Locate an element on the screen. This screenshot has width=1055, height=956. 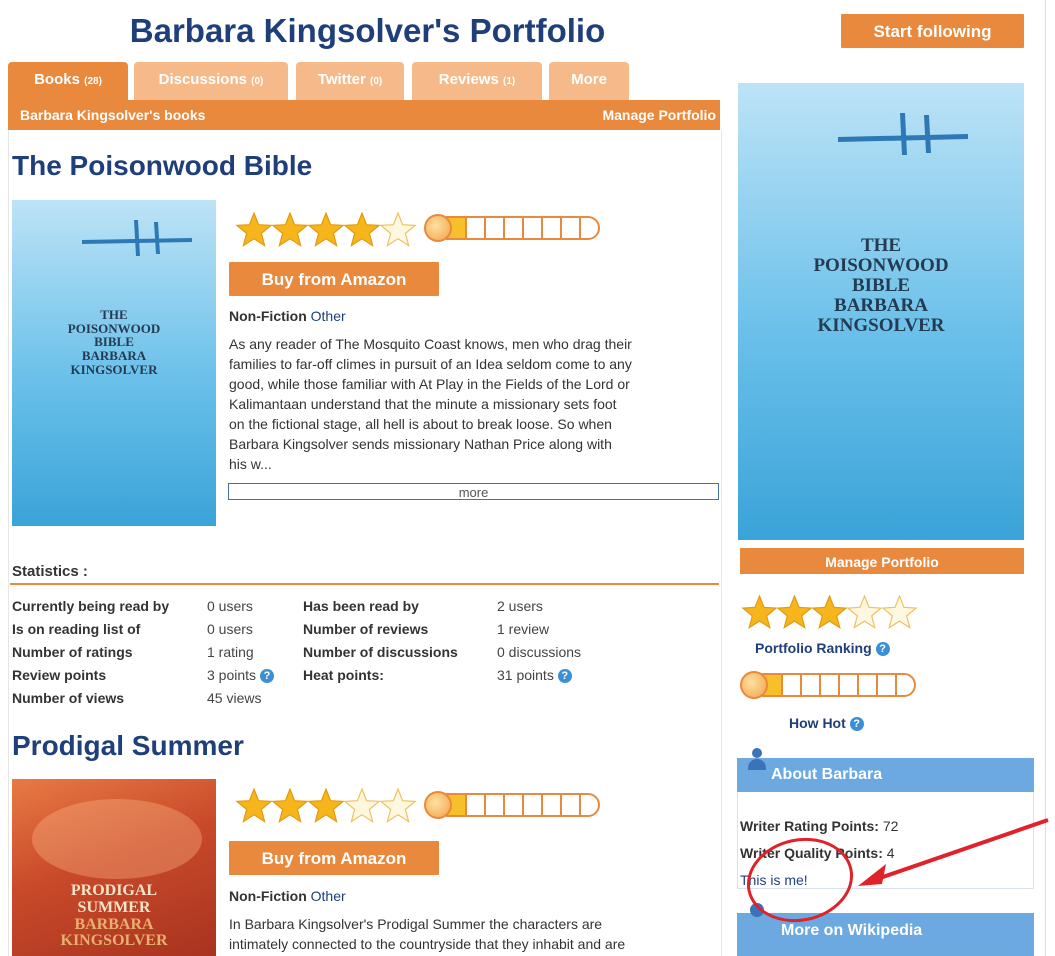
manage-portfolio-link: Manage Portfolio is located at coordinates (659, 115).